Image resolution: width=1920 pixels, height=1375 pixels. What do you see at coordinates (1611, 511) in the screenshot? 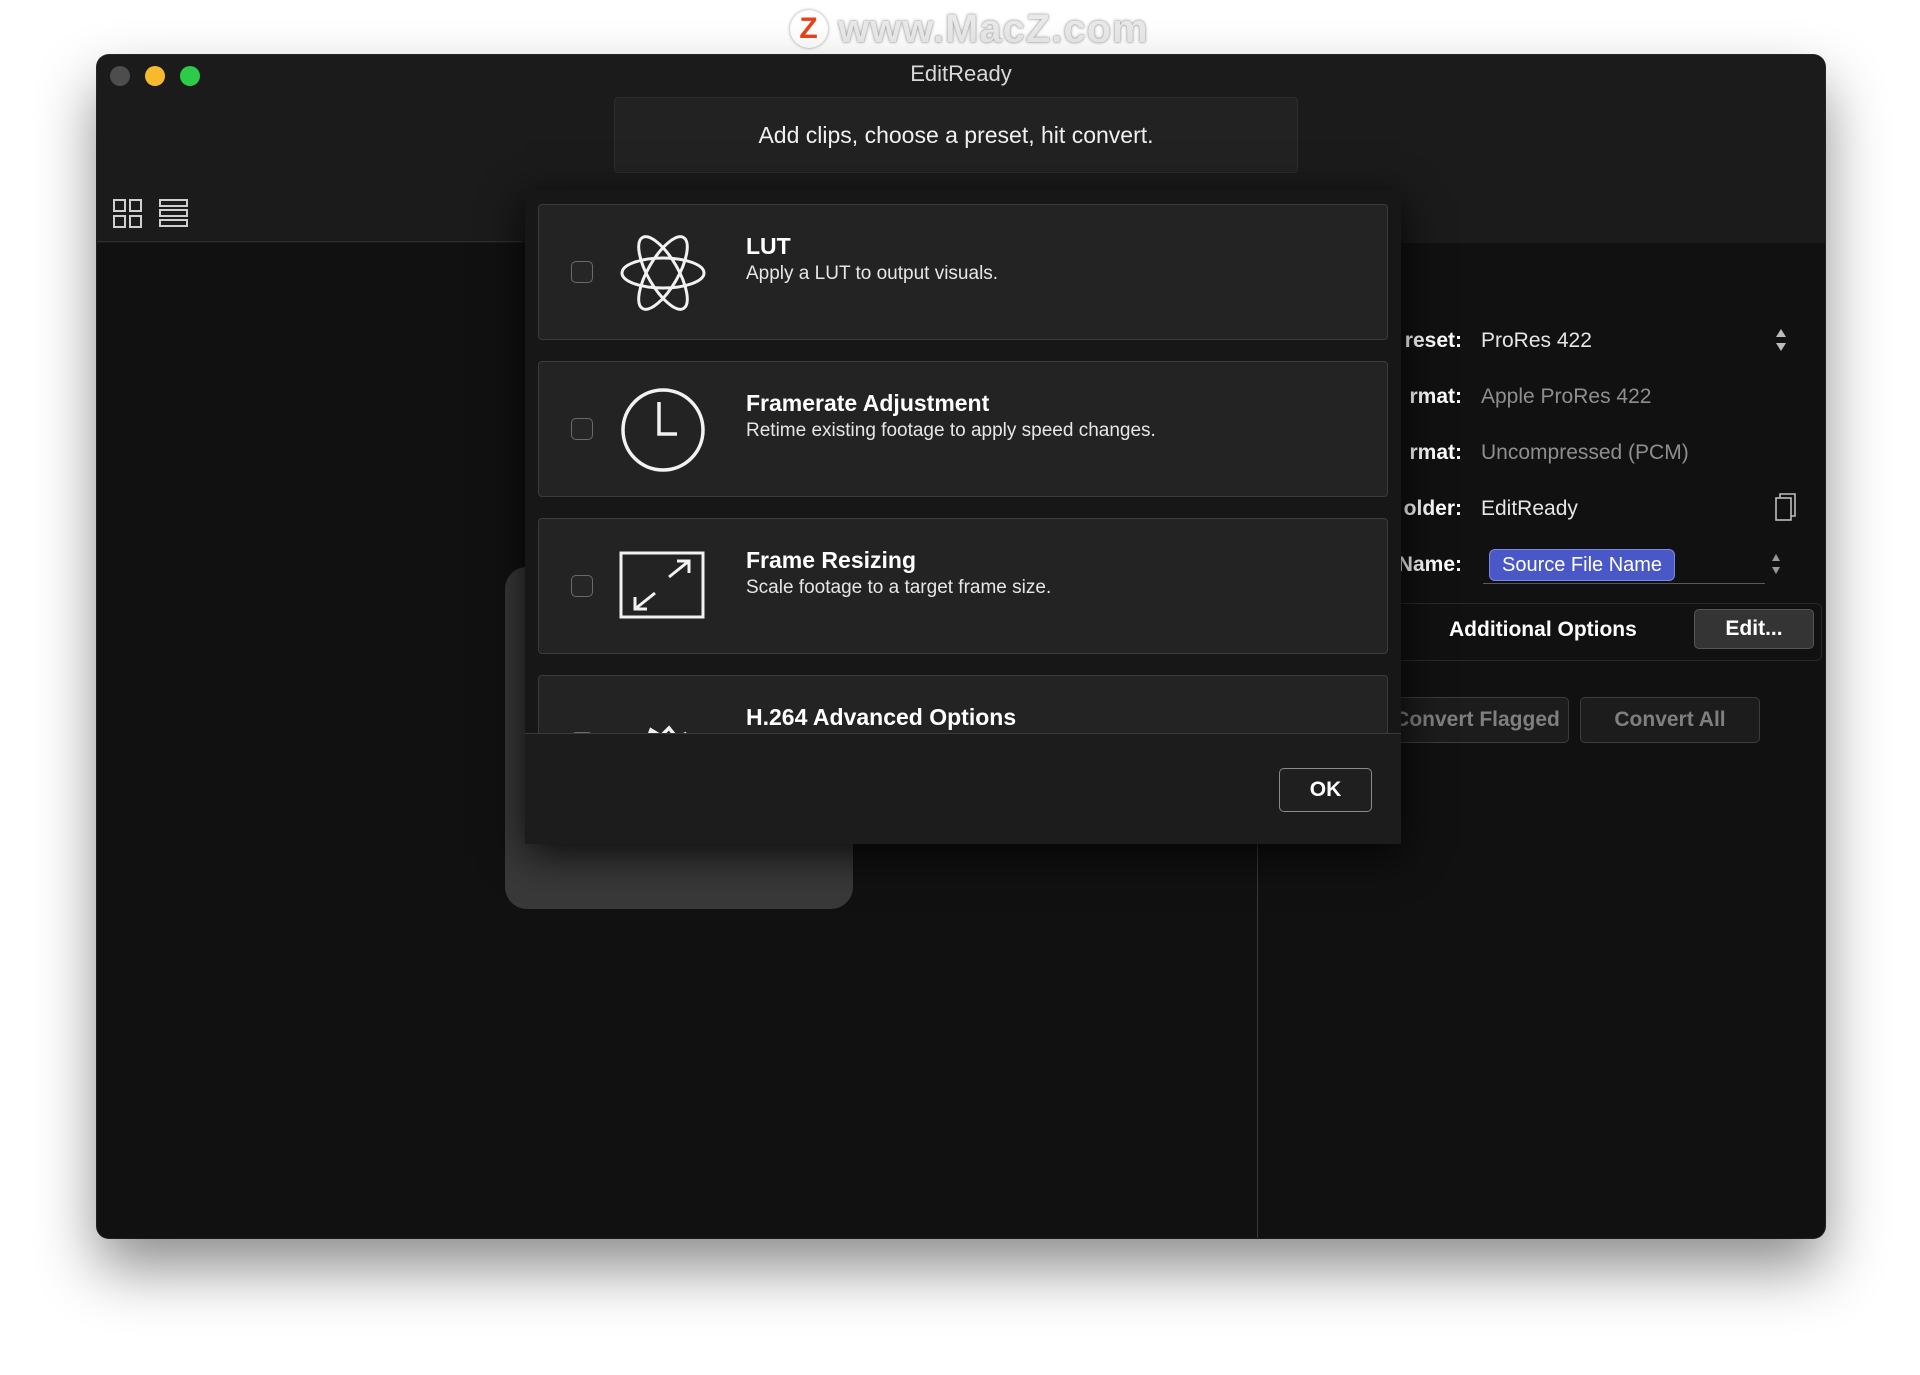
I see `folder-row: older: EditReady` at bounding box center [1611, 511].